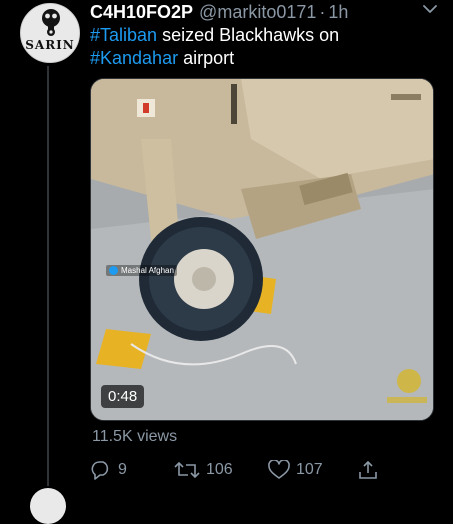 This screenshot has height=524, width=453. I want to click on reply-icon, so click(100, 470).